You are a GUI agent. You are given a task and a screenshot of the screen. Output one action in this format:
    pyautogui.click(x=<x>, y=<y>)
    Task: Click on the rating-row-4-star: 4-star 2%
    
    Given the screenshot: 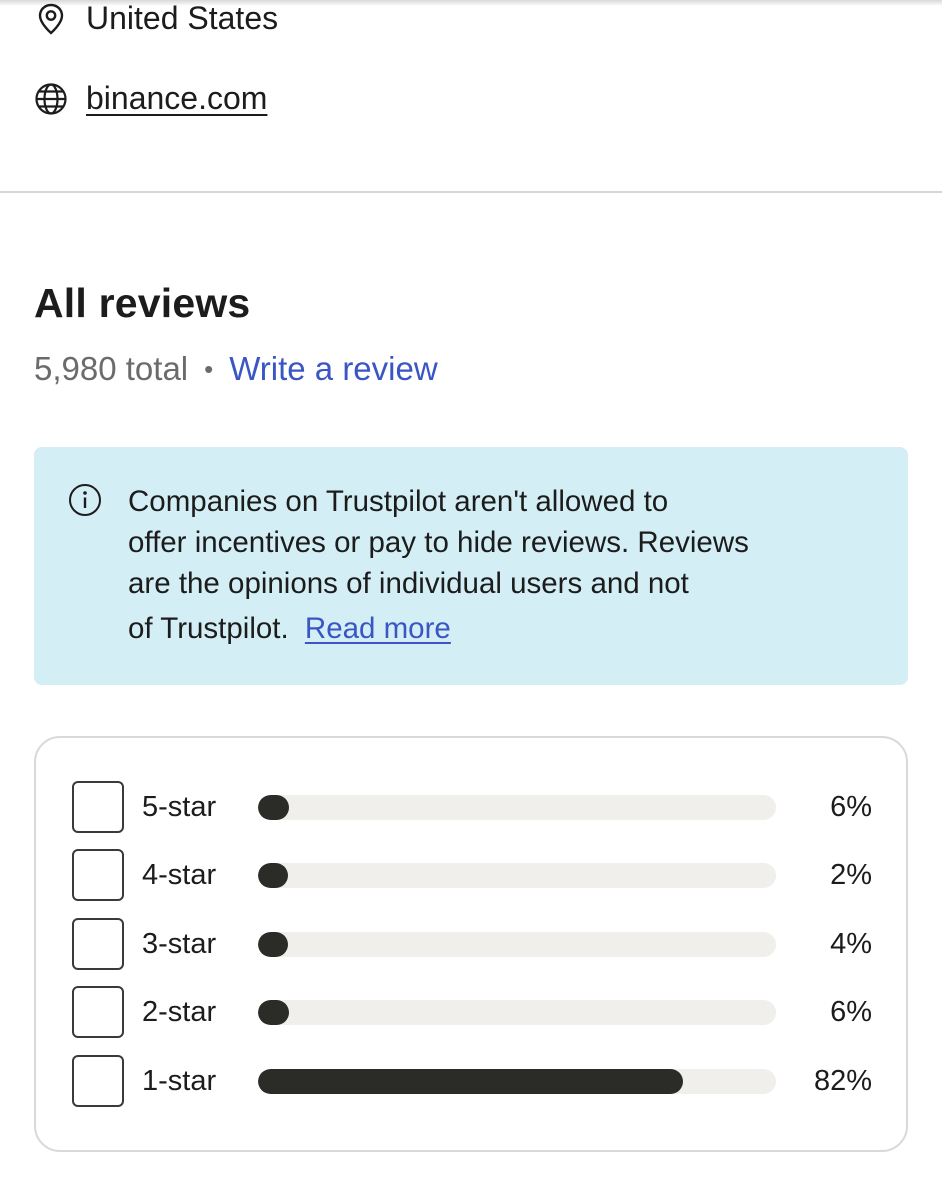 What is the action you would take?
    pyautogui.click(x=472, y=875)
    